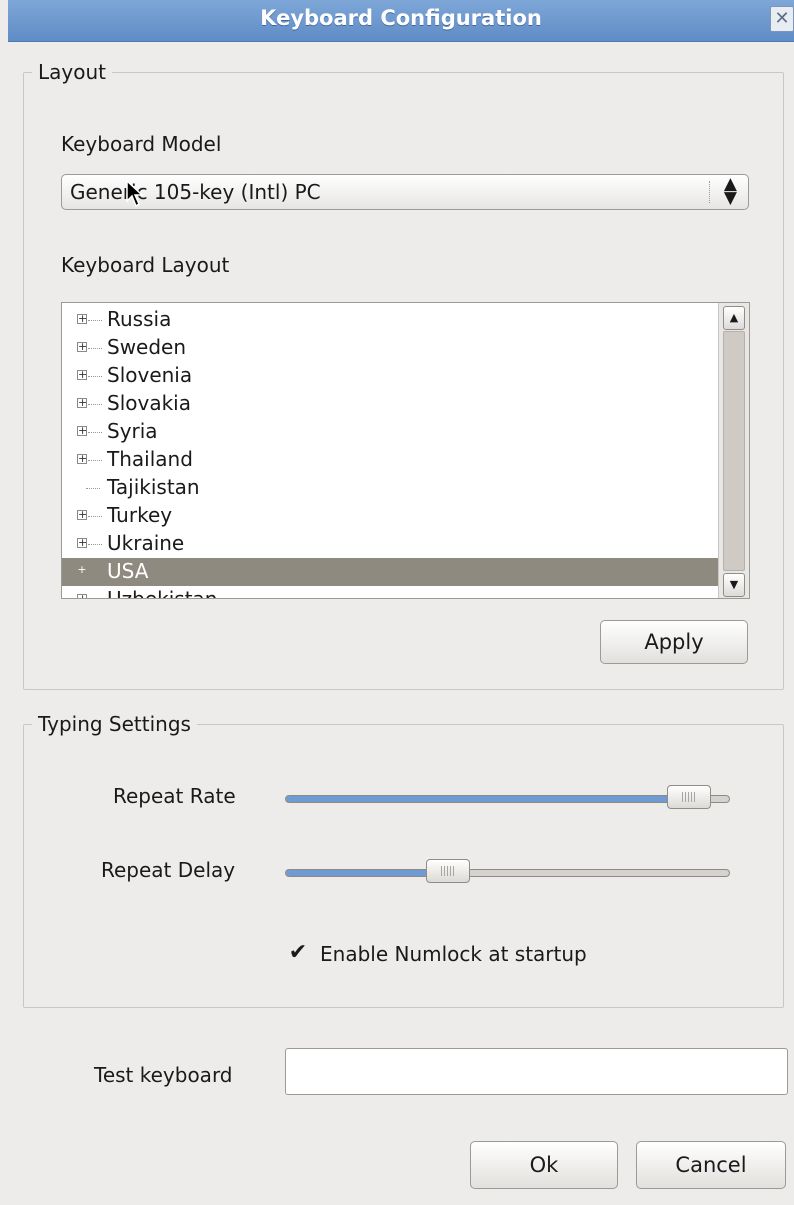 This screenshot has width=794, height=1205. Describe the element at coordinates (146, 543) in the screenshot. I see `layout-list-item-label: Ukraine` at that location.